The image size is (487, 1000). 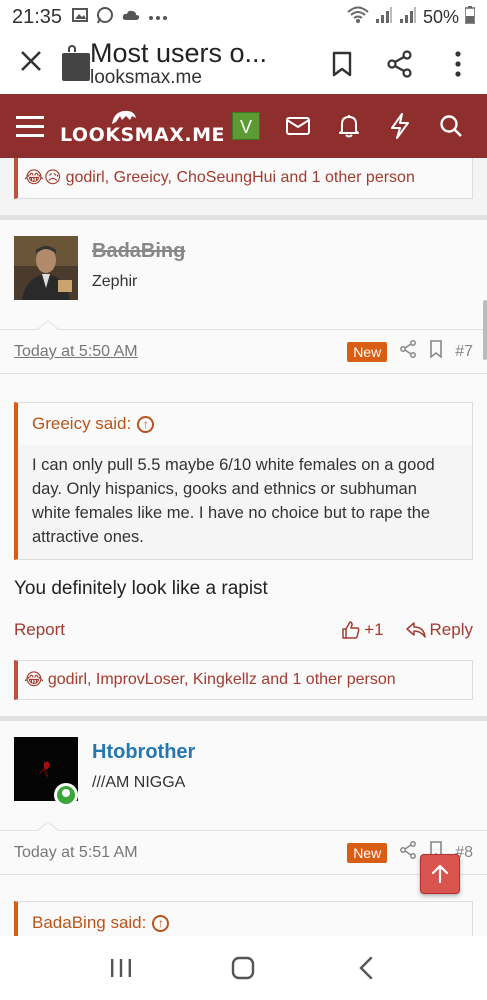 I want to click on quote-block: BadaBing said: ↑, so click(x=243, y=918).